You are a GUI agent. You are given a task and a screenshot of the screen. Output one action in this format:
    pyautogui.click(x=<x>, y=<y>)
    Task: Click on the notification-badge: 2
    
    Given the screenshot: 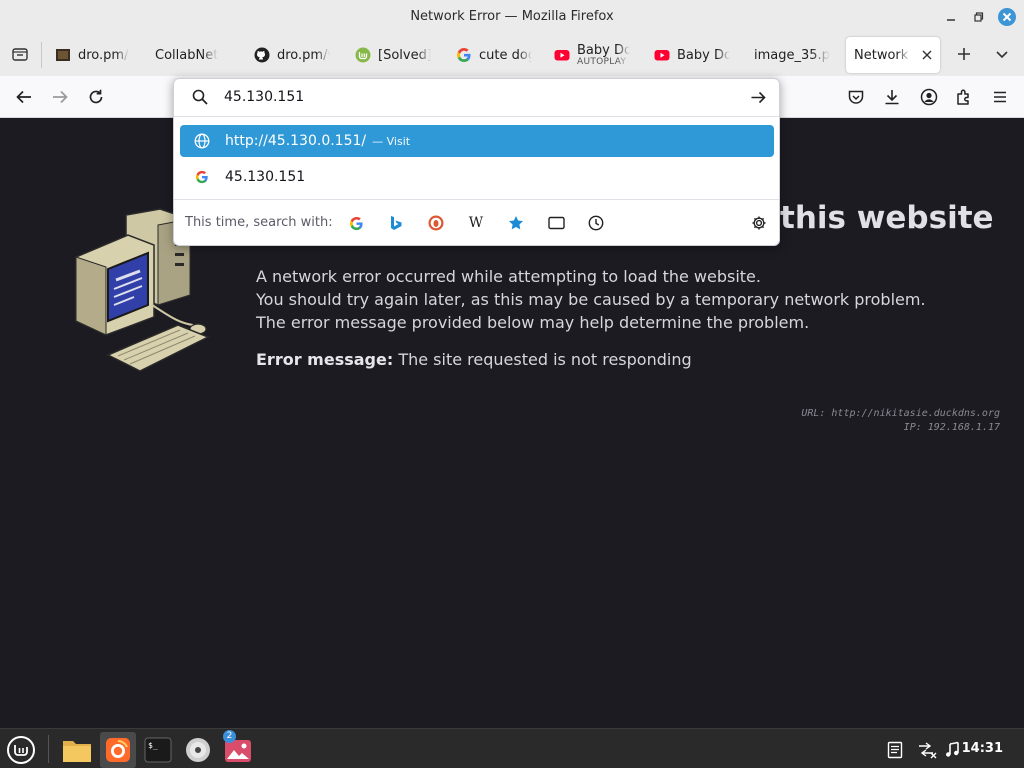 What is the action you would take?
    pyautogui.click(x=229, y=736)
    